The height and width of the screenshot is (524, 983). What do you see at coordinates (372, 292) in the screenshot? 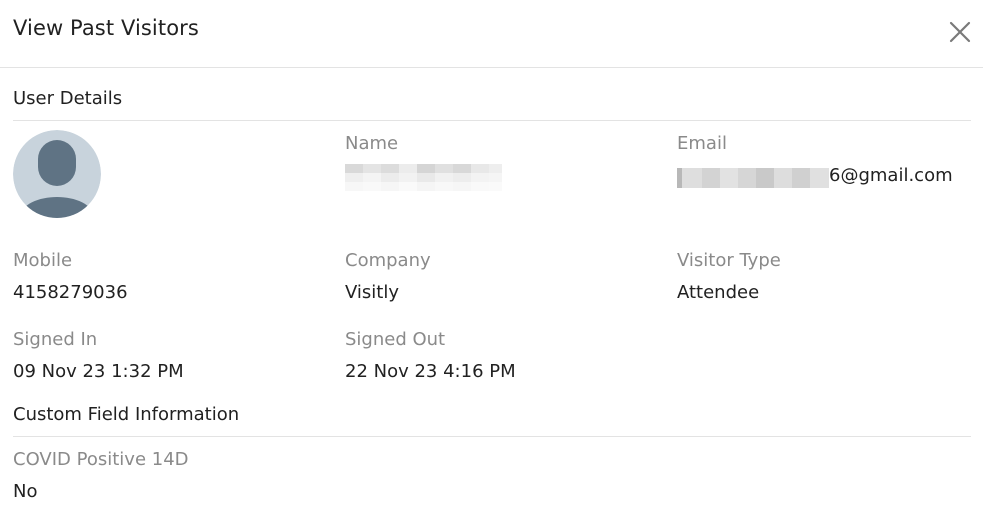
I see `company-value: Visitly` at bounding box center [372, 292].